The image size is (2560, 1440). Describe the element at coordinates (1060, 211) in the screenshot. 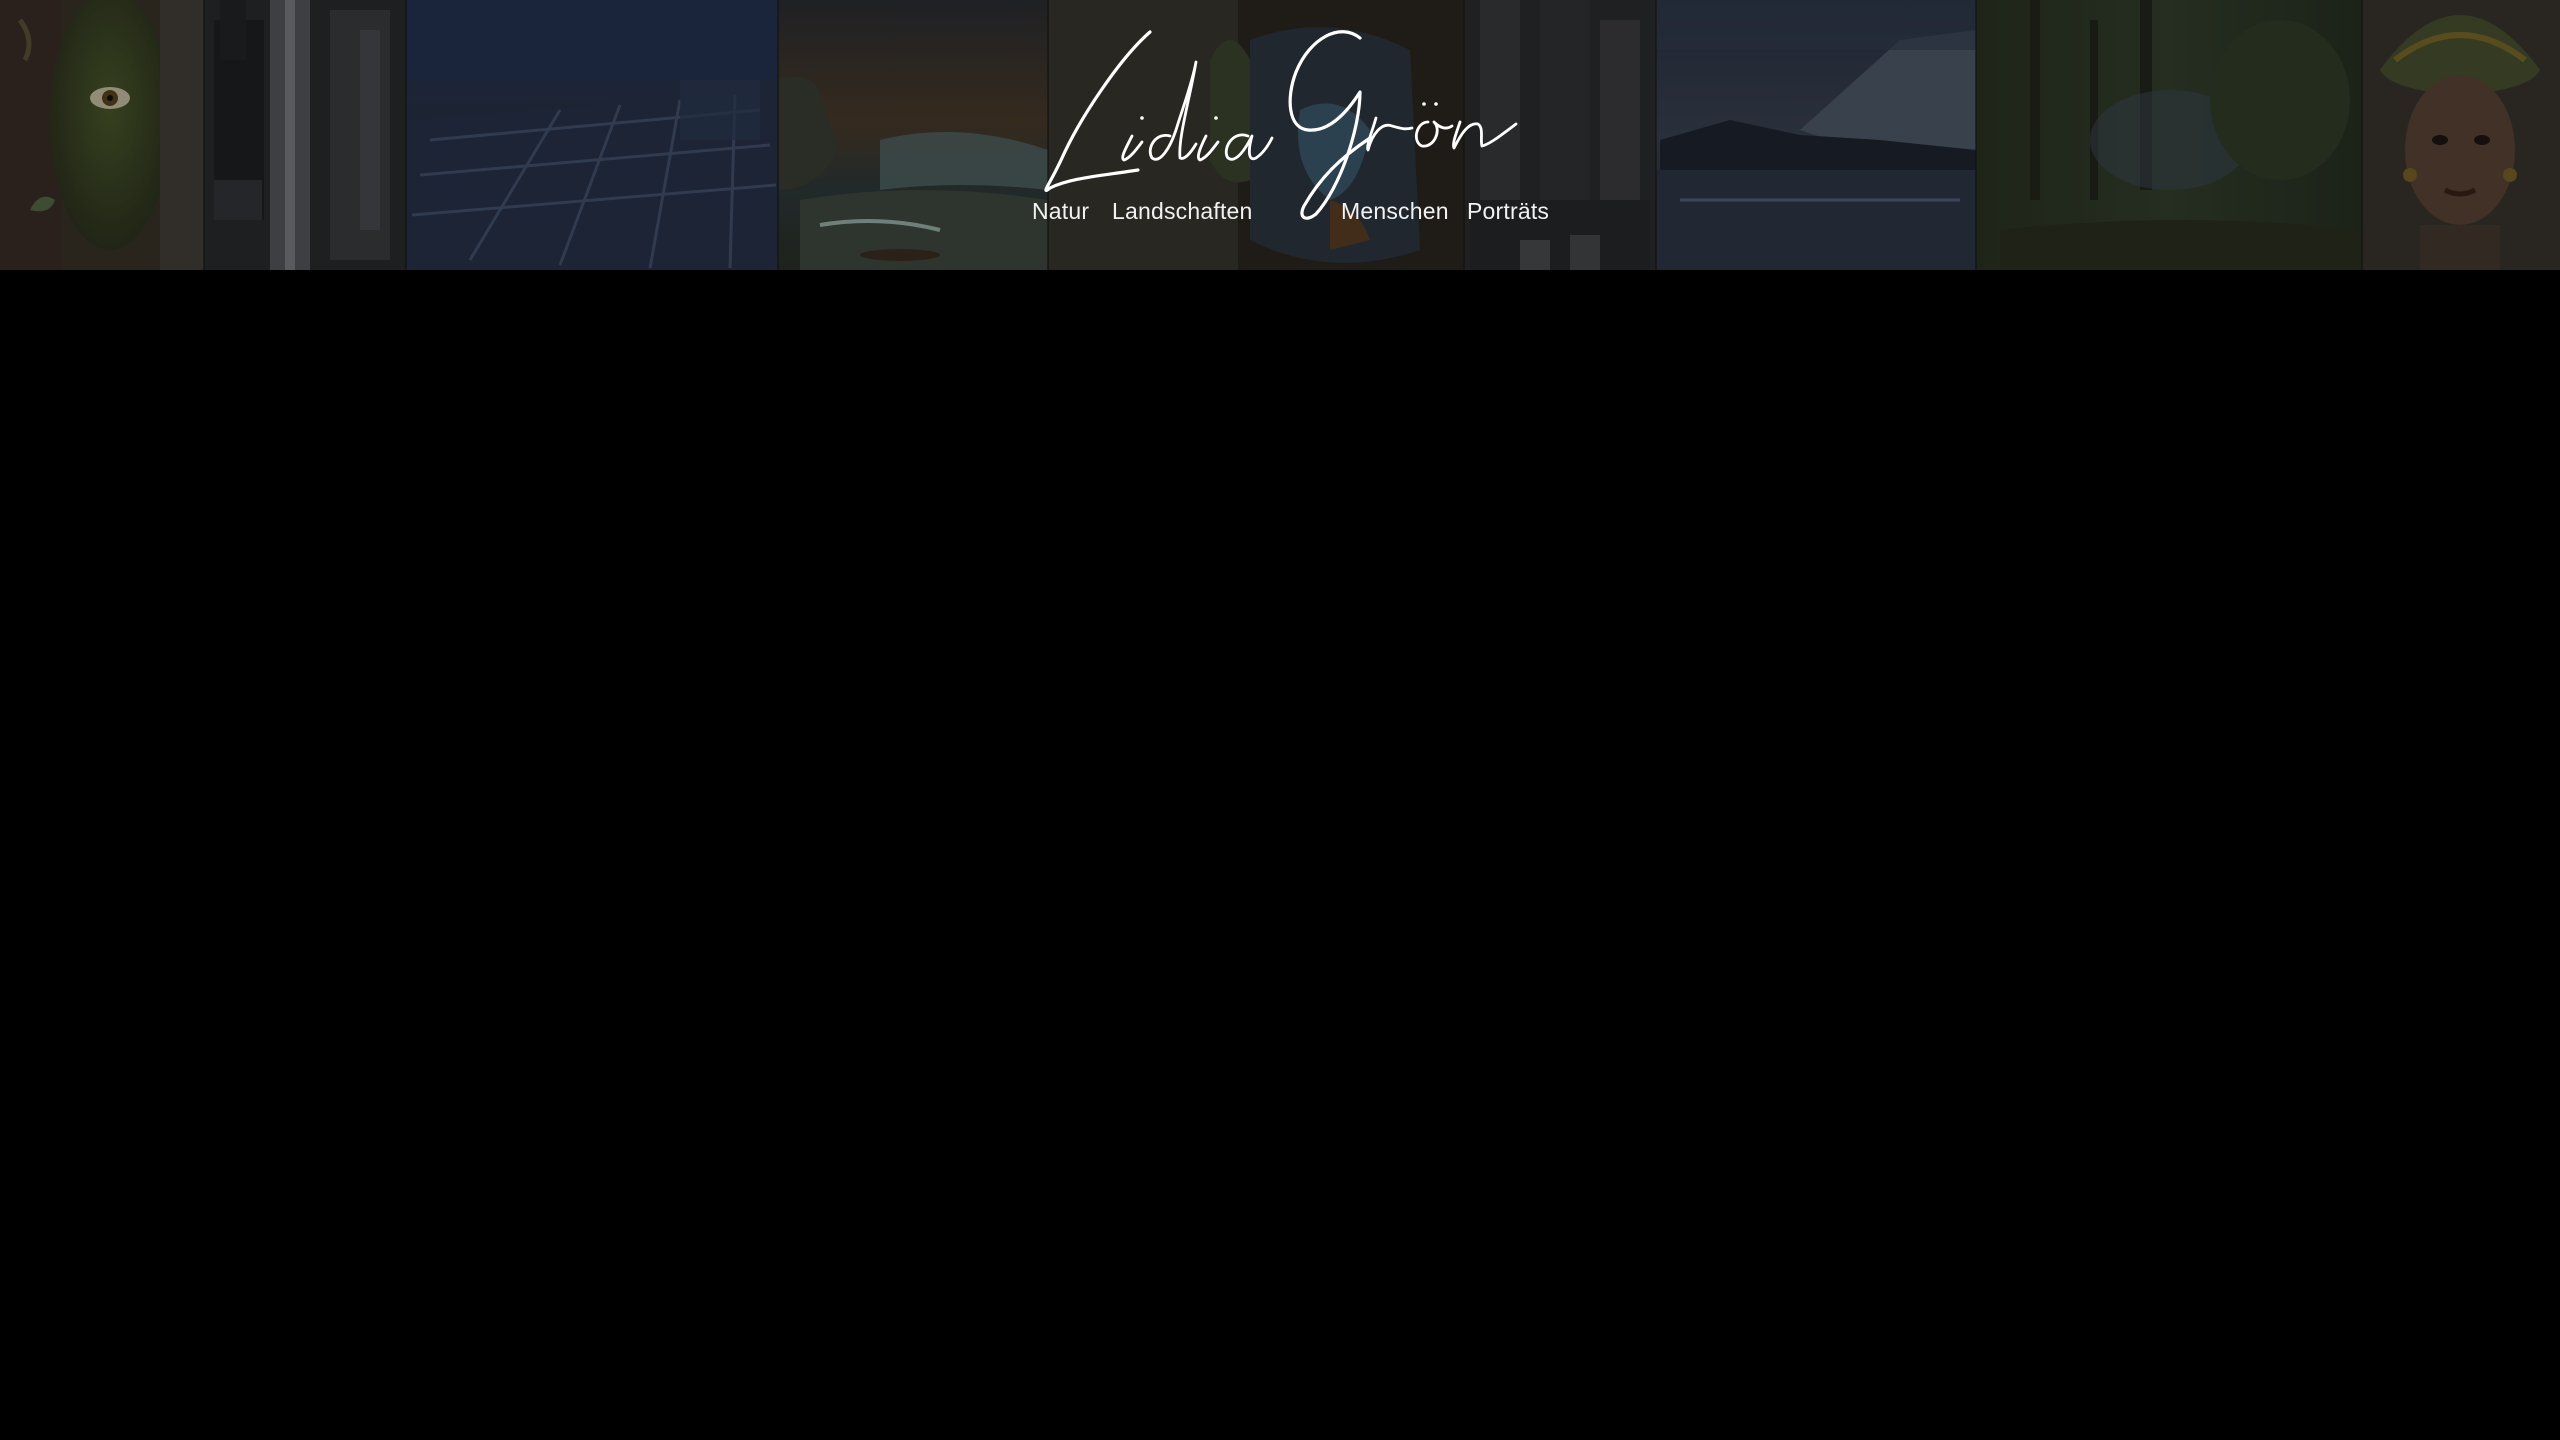

I see `nav-item-natur: Natur` at that location.